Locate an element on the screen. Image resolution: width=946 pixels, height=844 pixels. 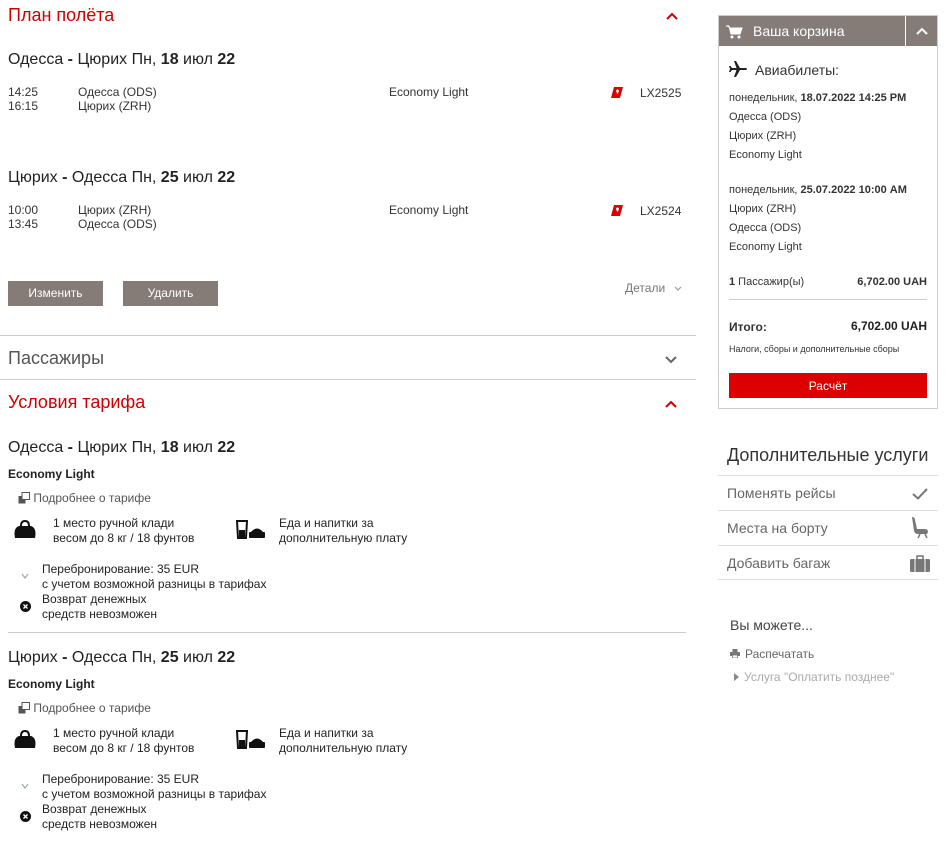
tickets-label: Авиабилеты: is located at coordinates (797, 70).